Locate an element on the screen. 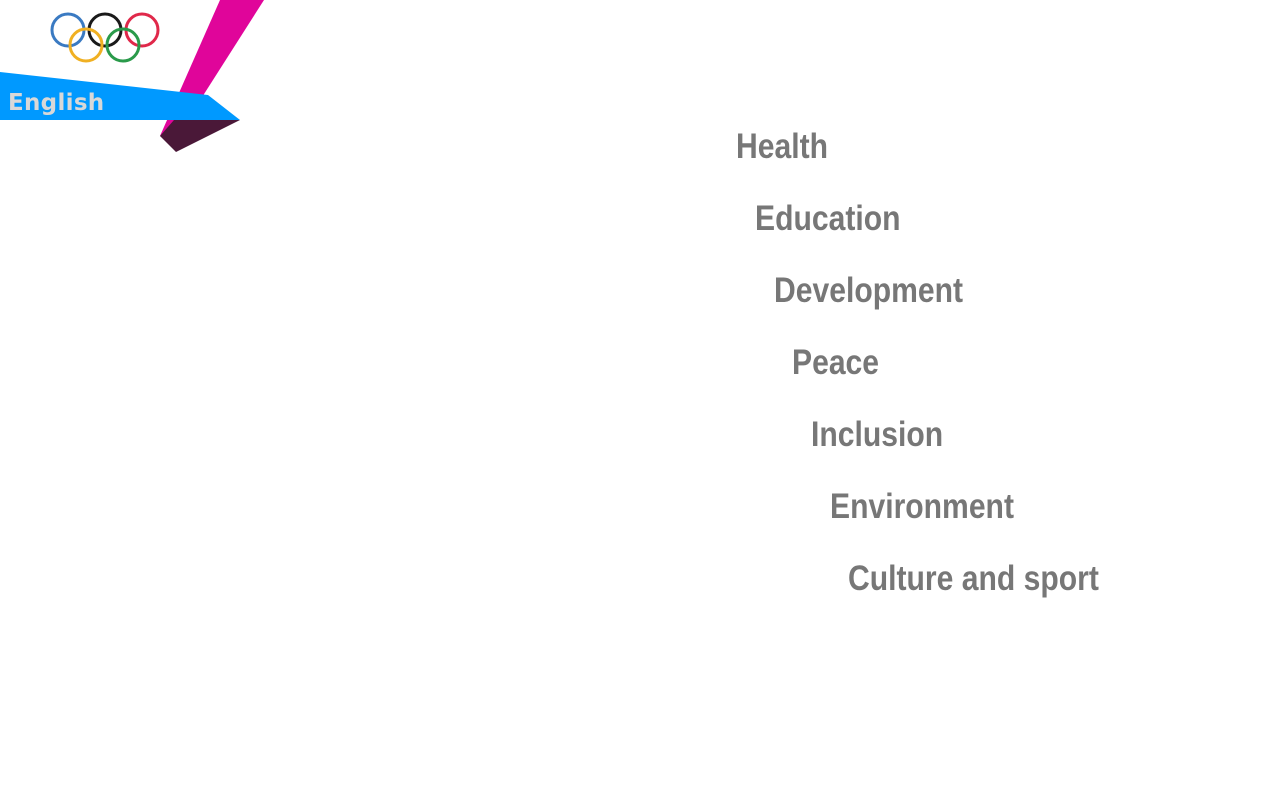 This screenshot has width=1280, height=800. topic-health: Health is located at coordinates (782, 147).